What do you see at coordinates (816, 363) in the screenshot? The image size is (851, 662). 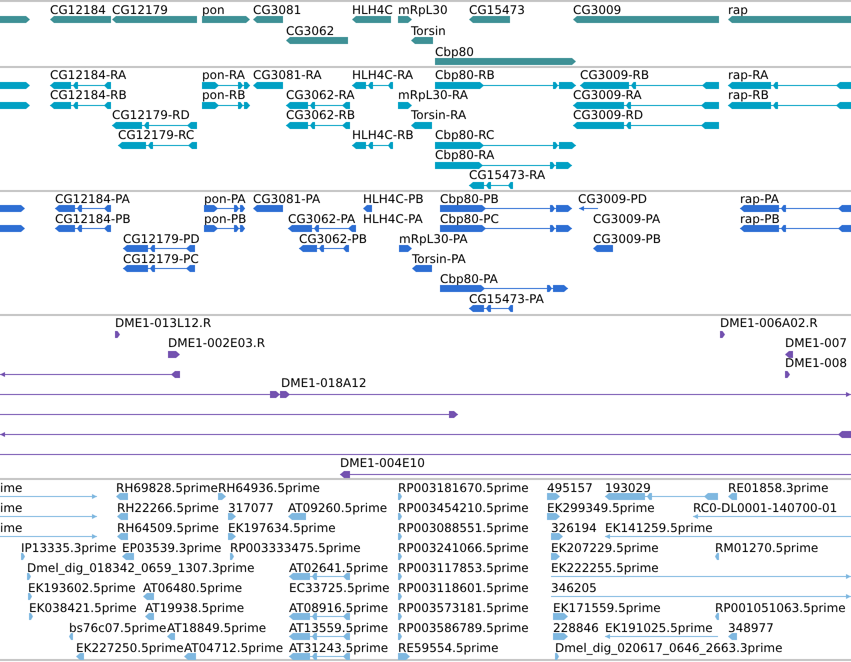 I see `feature-label: DME1-008` at bounding box center [816, 363].